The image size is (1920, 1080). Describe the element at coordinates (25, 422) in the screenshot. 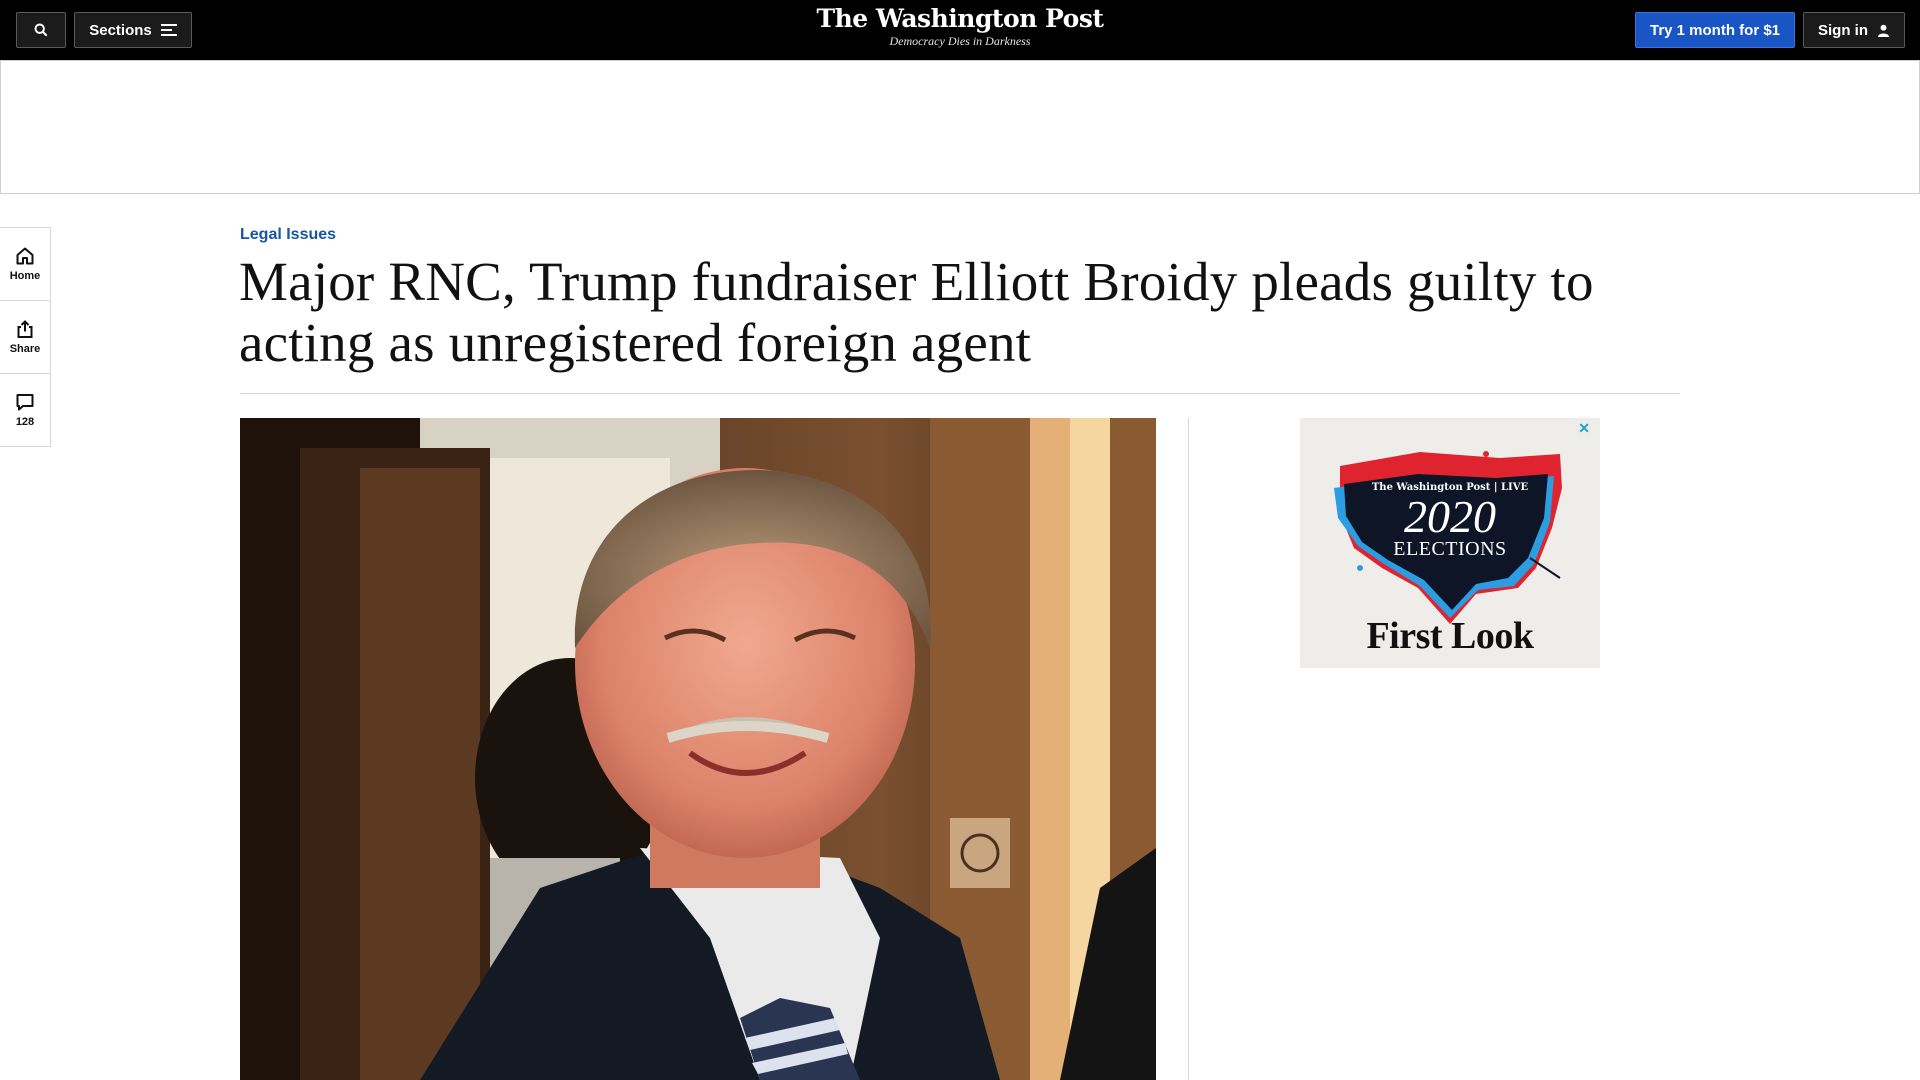

I see `rail-comments-count: 128` at that location.